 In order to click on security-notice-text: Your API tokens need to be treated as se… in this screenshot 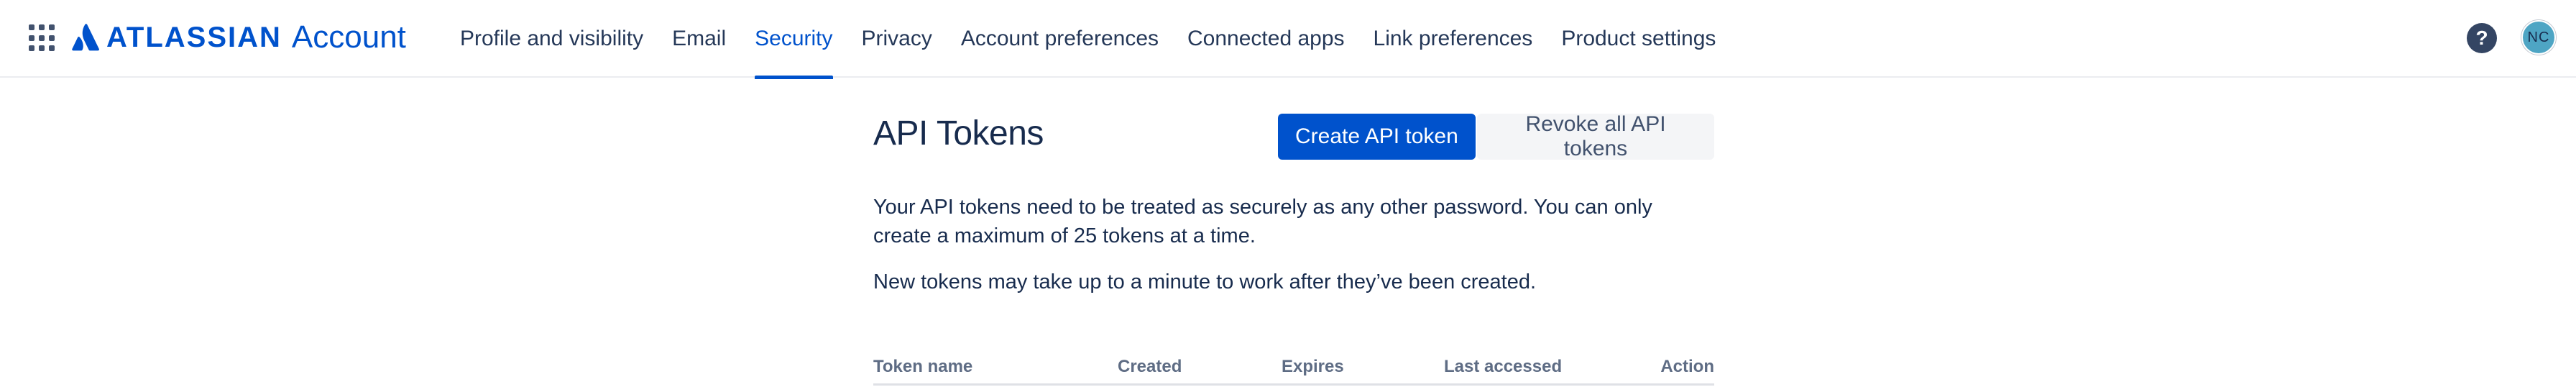, I will do `click(1262, 222)`.